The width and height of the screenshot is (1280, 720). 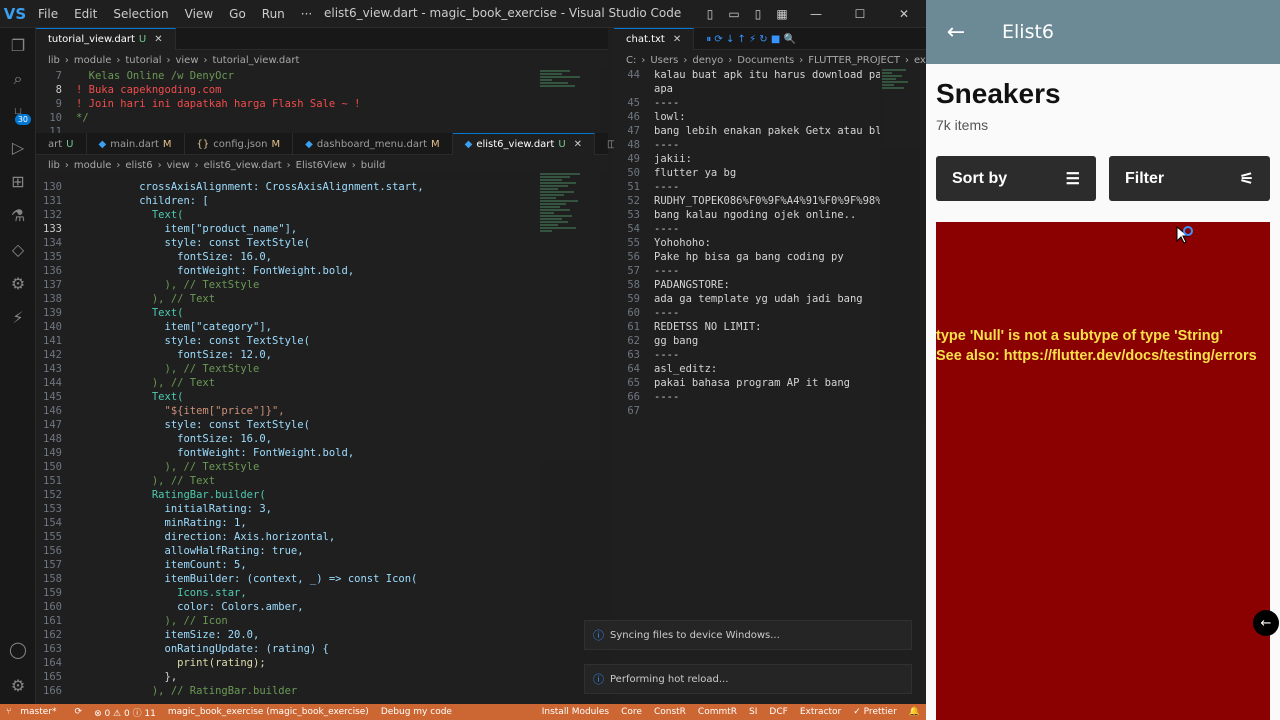 What do you see at coordinates (575, 712) in the screenshot?
I see `status-install-modules: Install Modules` at bounding box center [575, 712].